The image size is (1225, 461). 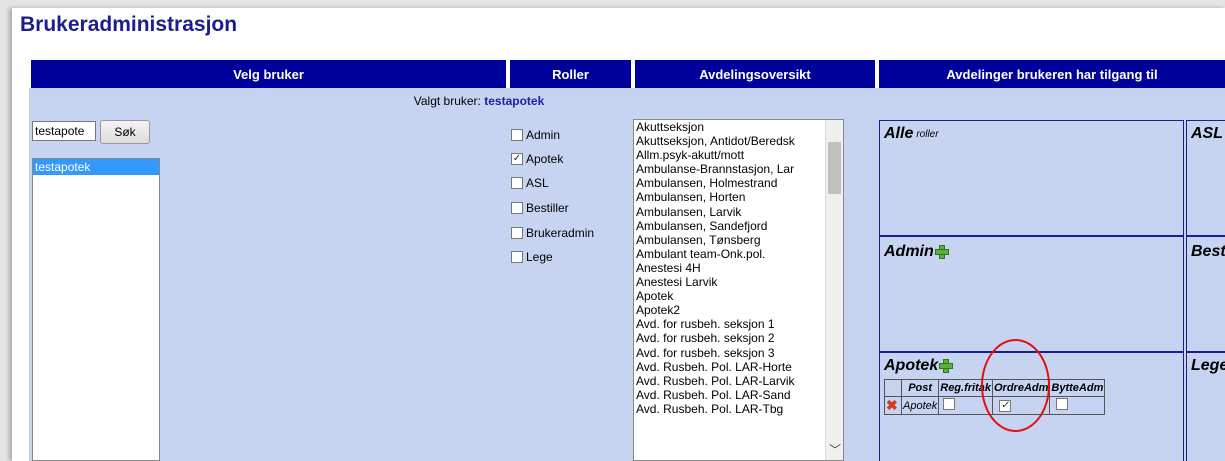 I want to click on page-title: Brukeradministrasjon, so click(x=129, y=24).